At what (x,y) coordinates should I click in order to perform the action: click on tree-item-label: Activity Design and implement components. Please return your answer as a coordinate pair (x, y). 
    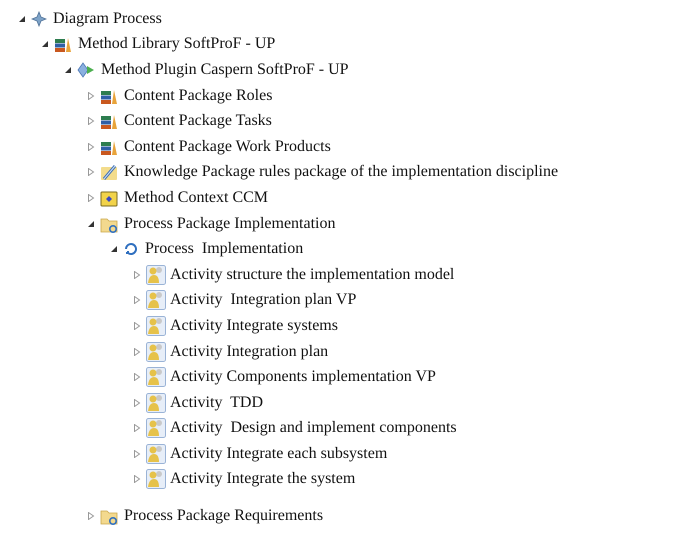
    Looking at the image, I should click on (313, 428).